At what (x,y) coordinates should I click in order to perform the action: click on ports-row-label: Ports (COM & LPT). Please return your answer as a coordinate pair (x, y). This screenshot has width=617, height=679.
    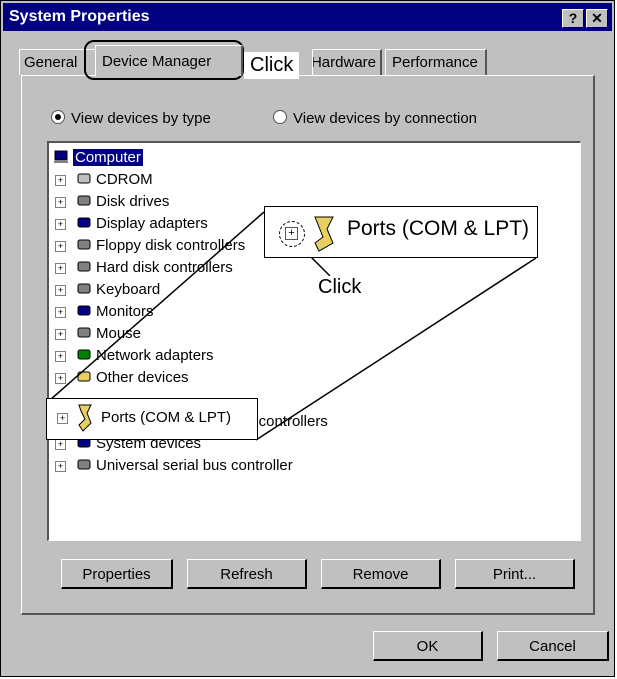
    Looking at the image, I should click on (166, 417).